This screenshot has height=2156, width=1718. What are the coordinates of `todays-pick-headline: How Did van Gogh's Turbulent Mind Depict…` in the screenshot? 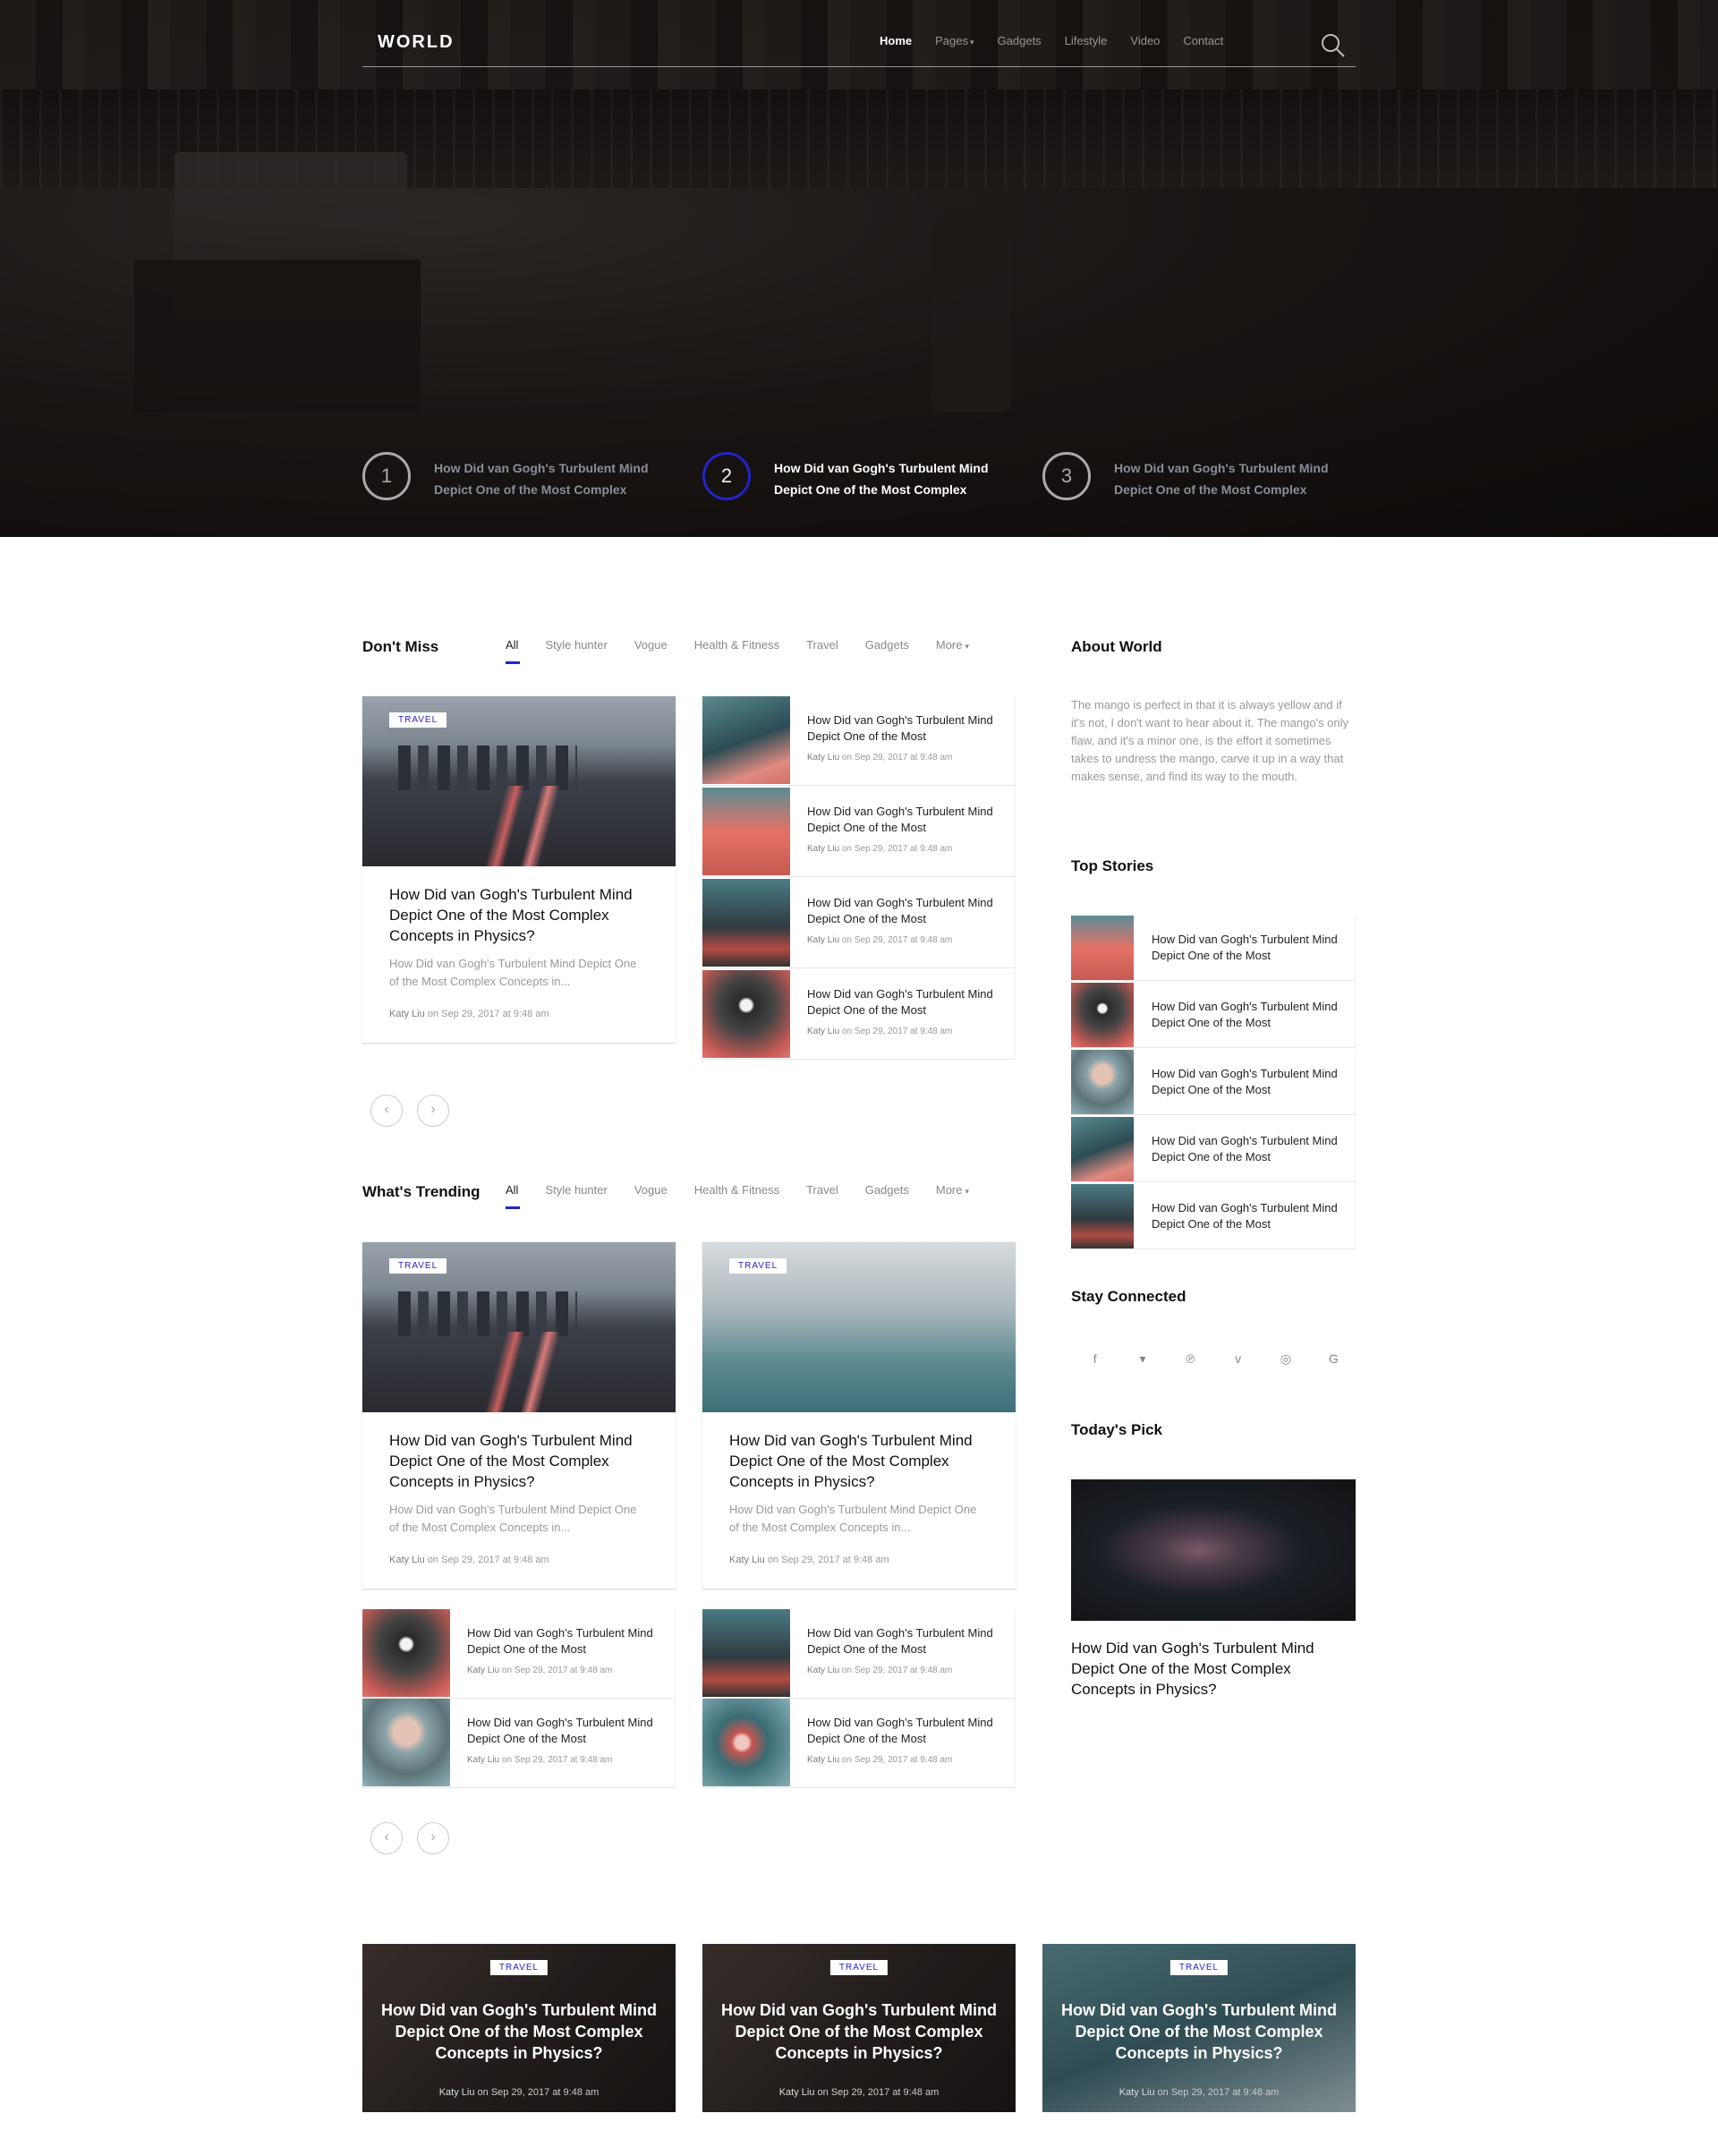 It's located at (1214, 1669).